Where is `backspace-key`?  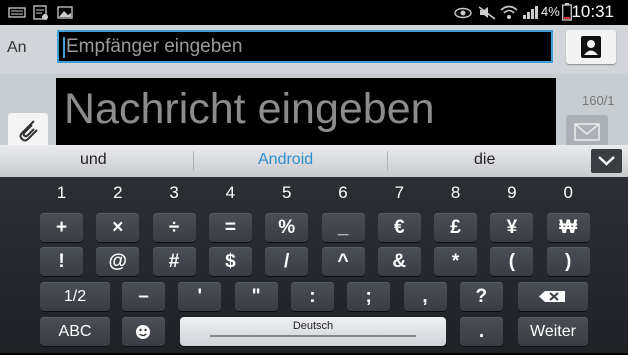 backspace-key is located at coordinates (553, 296).